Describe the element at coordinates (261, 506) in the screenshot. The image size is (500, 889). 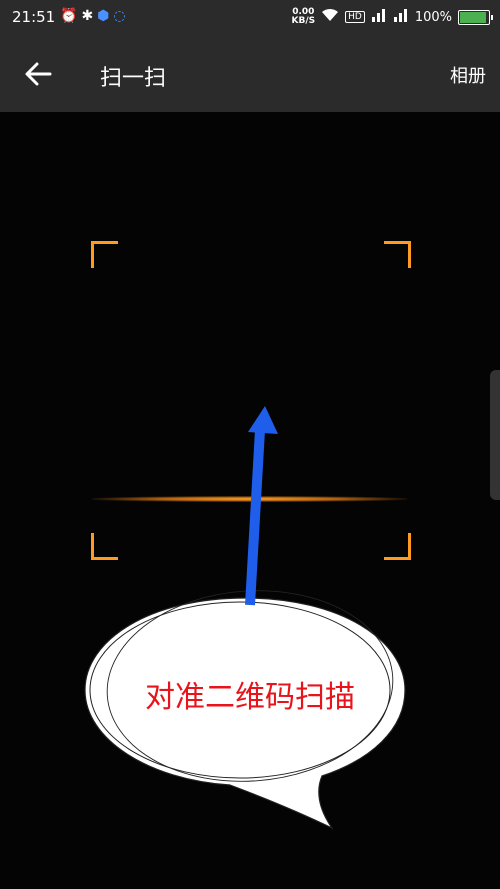
I see `arrow-up-icon` at that location.